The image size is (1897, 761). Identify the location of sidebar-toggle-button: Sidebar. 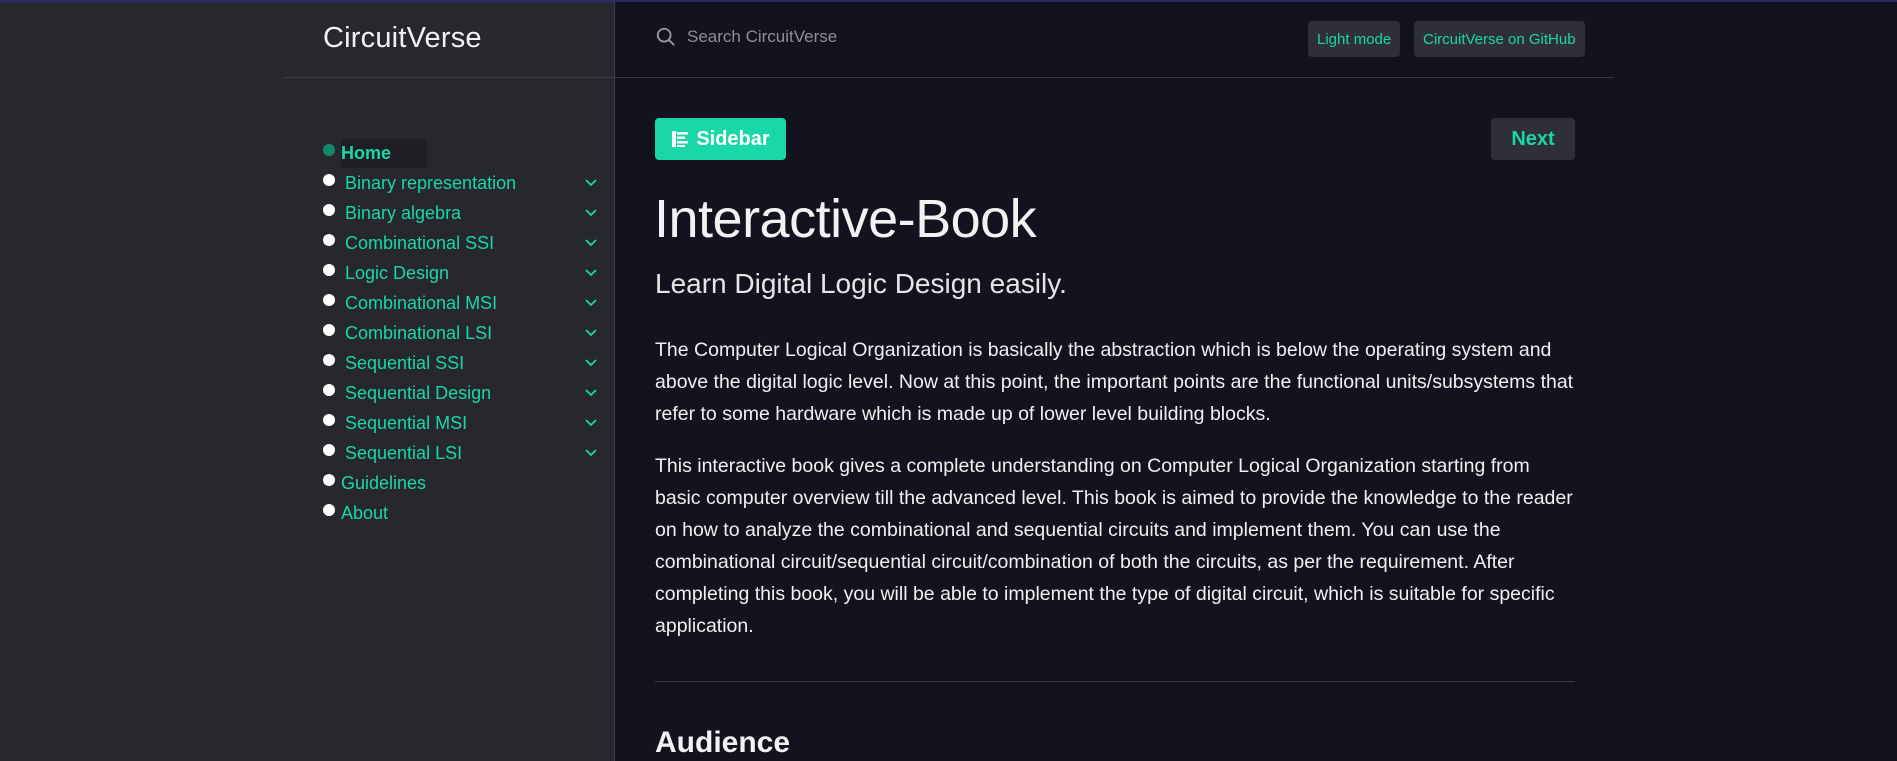
(720, 139).